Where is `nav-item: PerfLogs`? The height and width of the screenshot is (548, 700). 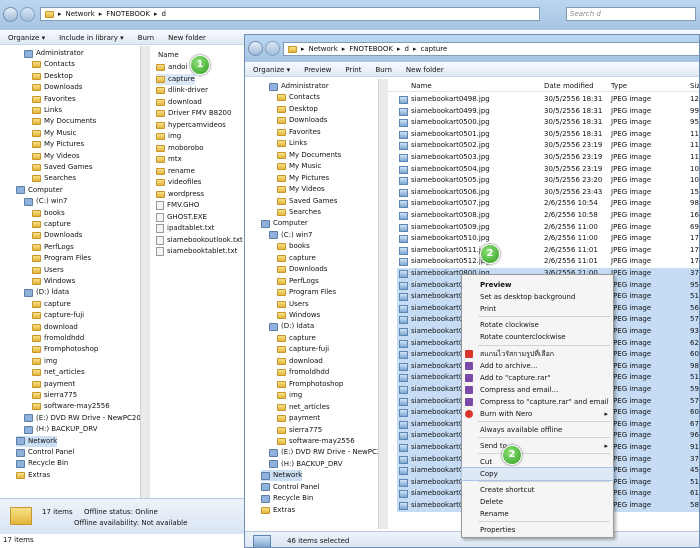 nav-item: PerfLogs is located at coordinates (298, 281).